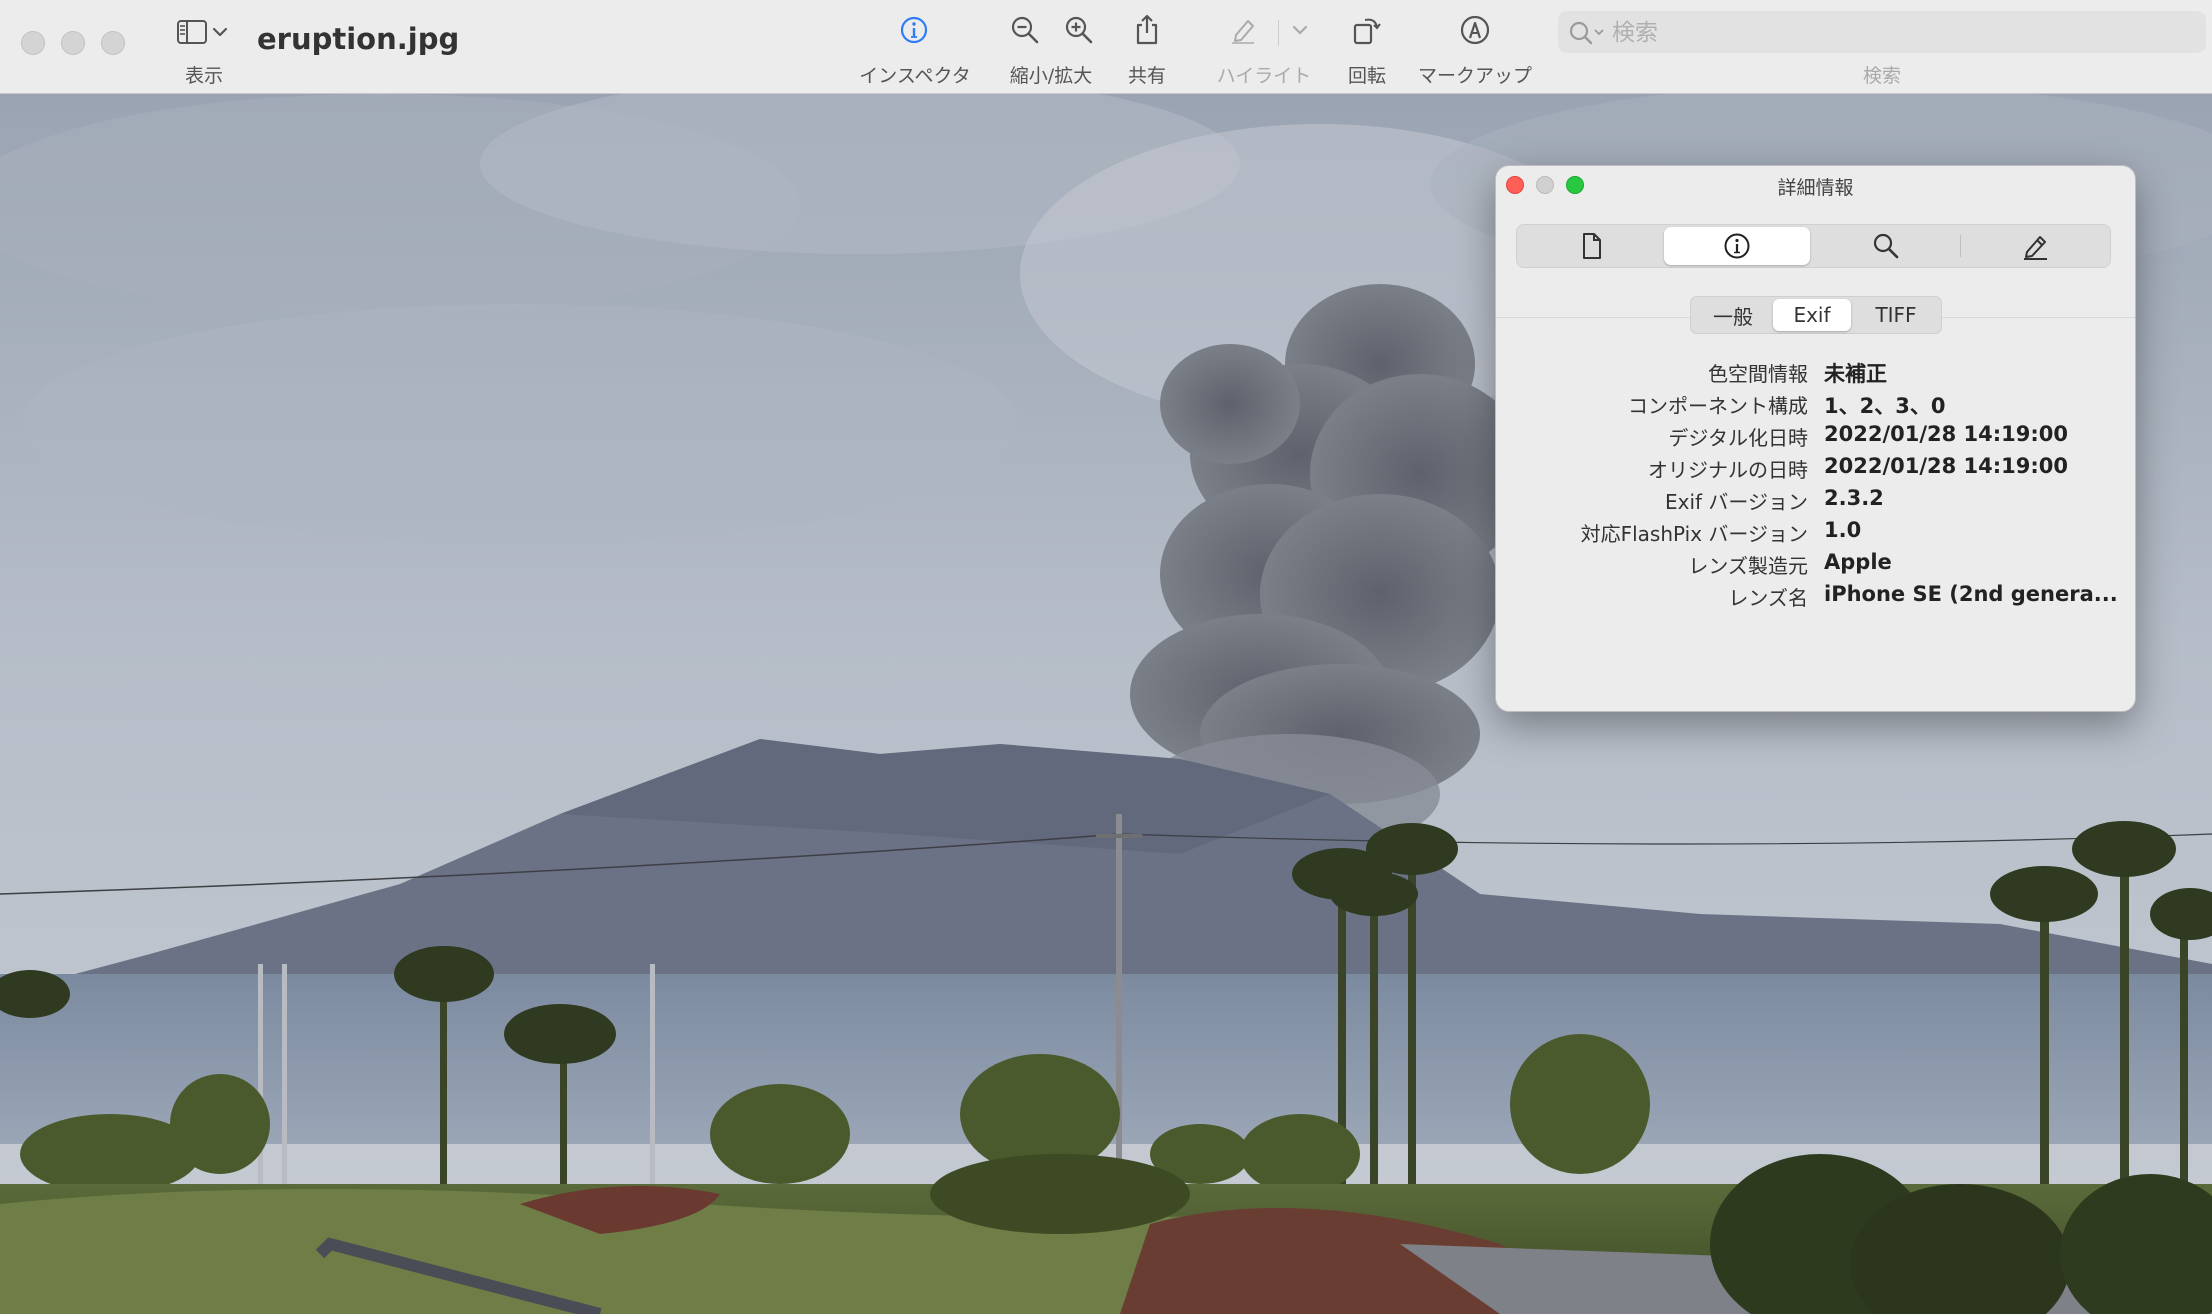 This screenshot has height=1314, width=2212. Describe the element at coordinates (915, 76) in the screenshot. I see `inspector-label: インスペクタ` at that location.